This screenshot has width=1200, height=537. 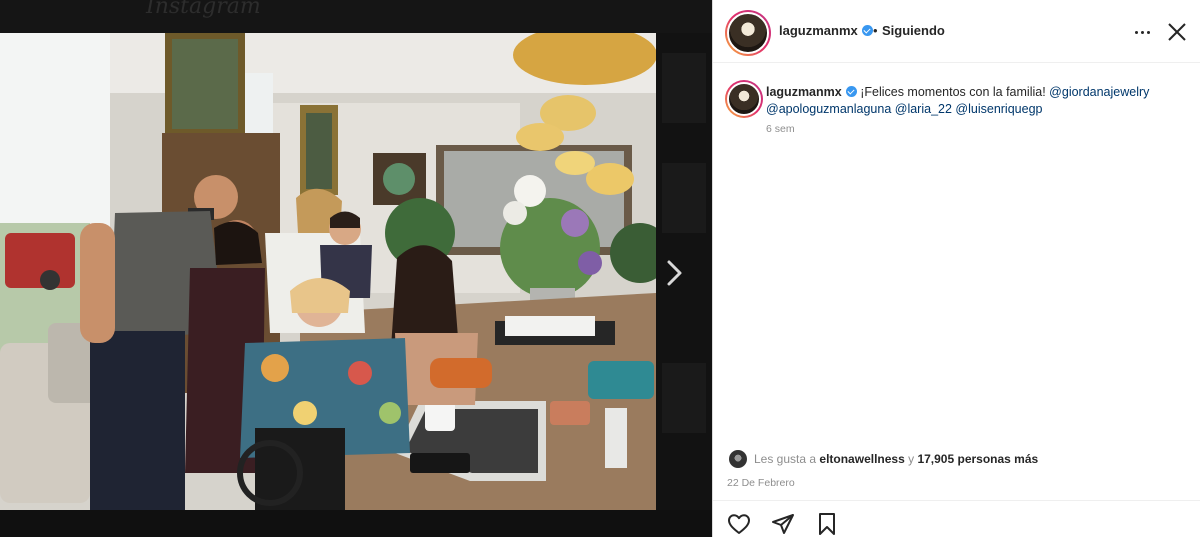 I want to click on likes-middle: y, so click(x=911, y=459).